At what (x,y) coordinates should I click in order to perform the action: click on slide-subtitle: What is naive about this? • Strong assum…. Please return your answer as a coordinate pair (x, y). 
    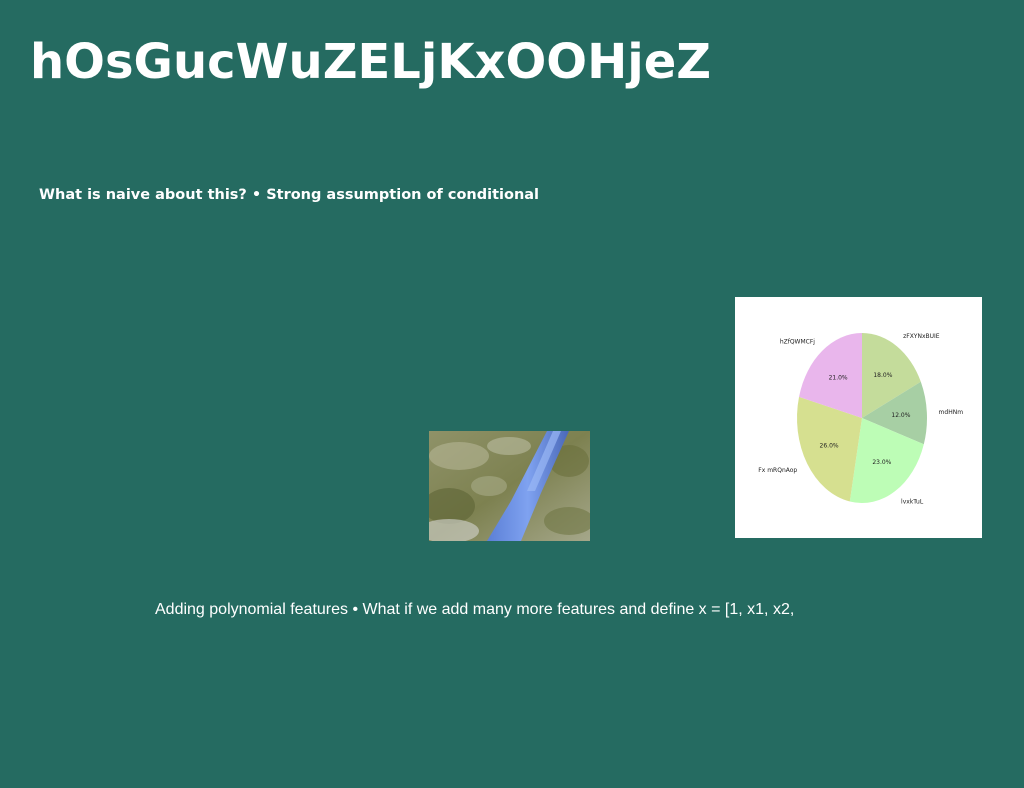
    Looking at the image, I should click on (289, 195).